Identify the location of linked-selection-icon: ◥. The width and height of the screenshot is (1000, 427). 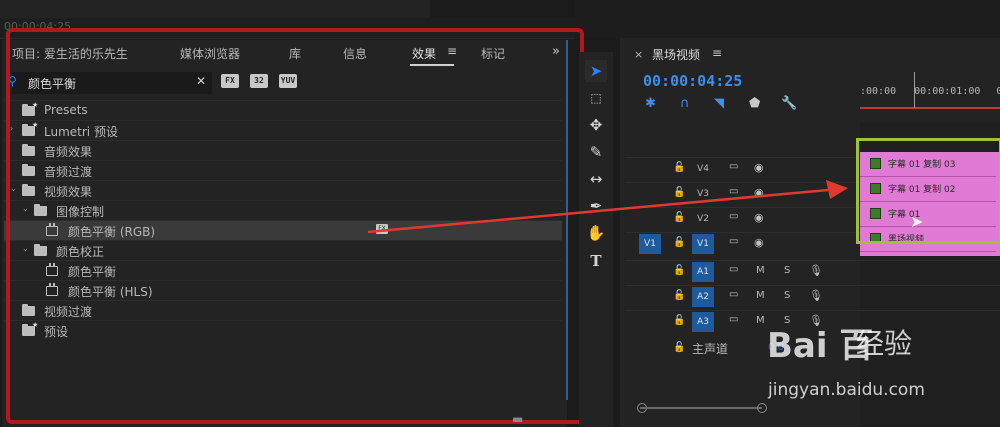
(719, 103).